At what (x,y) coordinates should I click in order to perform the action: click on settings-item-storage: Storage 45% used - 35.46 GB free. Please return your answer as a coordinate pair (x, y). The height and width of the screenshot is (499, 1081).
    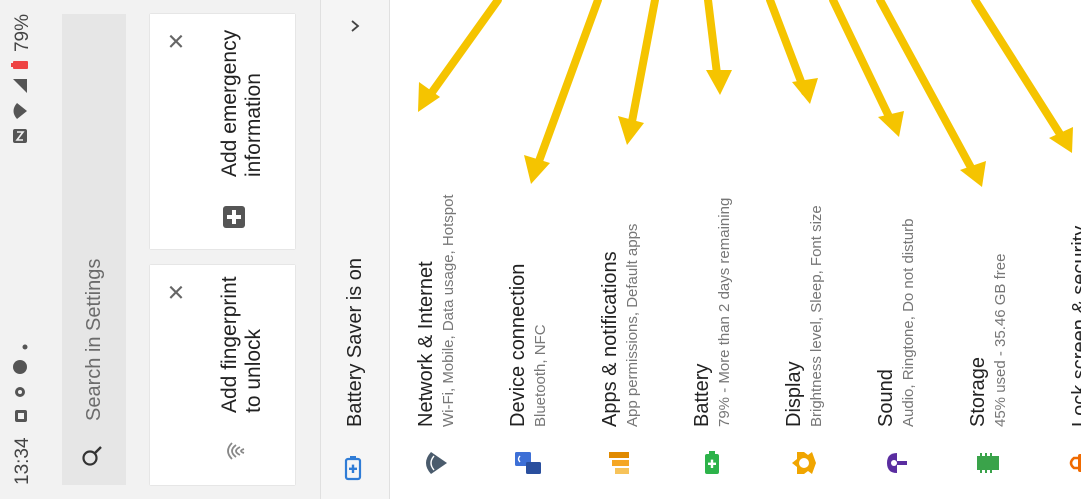
    Looking at the image, I should click on (988, 249).